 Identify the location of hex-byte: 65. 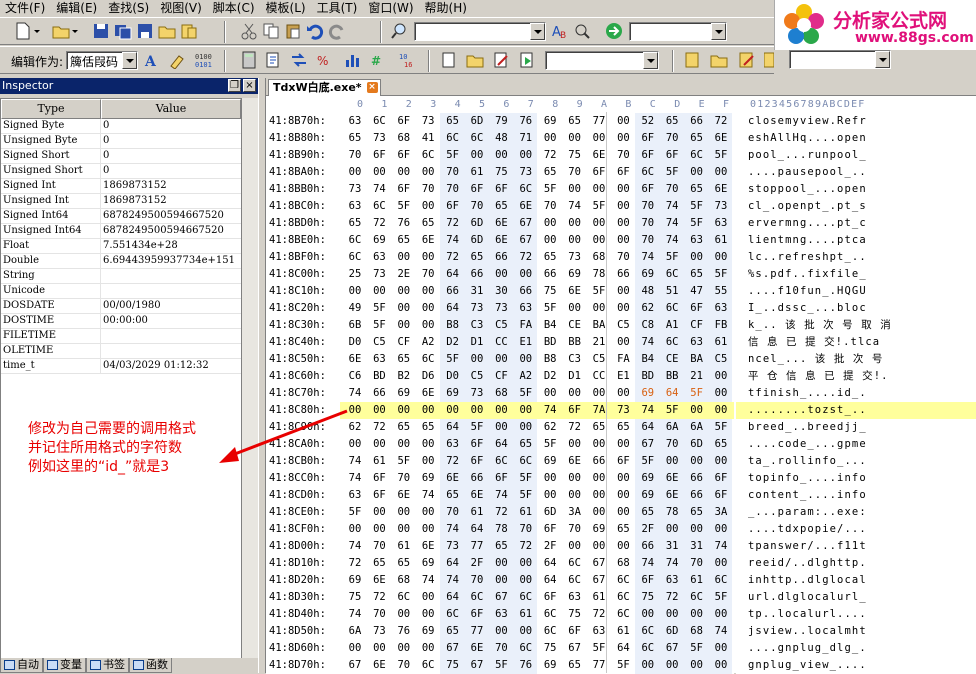
(355, 223).